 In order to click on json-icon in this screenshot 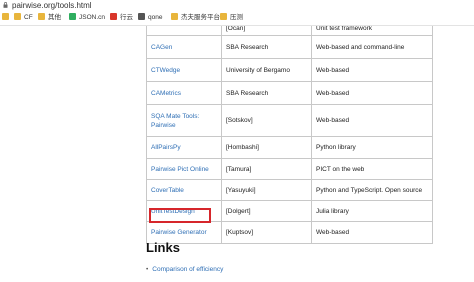, I will do `click(72, 16)`.